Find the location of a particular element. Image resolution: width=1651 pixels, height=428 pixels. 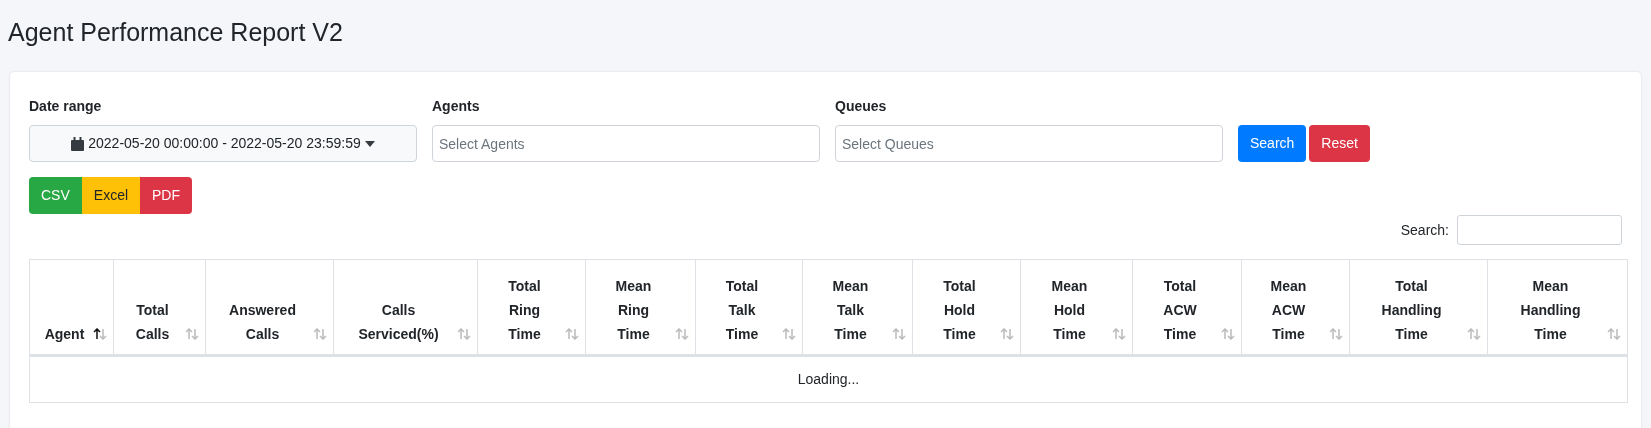

column-header: Total ACW Time is located at coordinates (1187, 307).